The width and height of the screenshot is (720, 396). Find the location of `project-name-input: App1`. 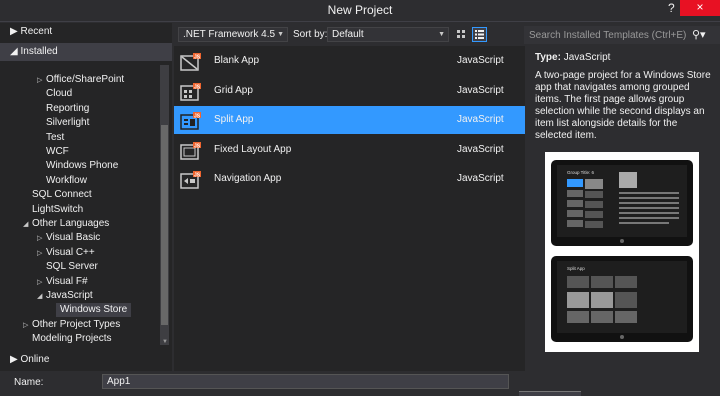

project-name-input: App1 is located at coordinates (305, 381).